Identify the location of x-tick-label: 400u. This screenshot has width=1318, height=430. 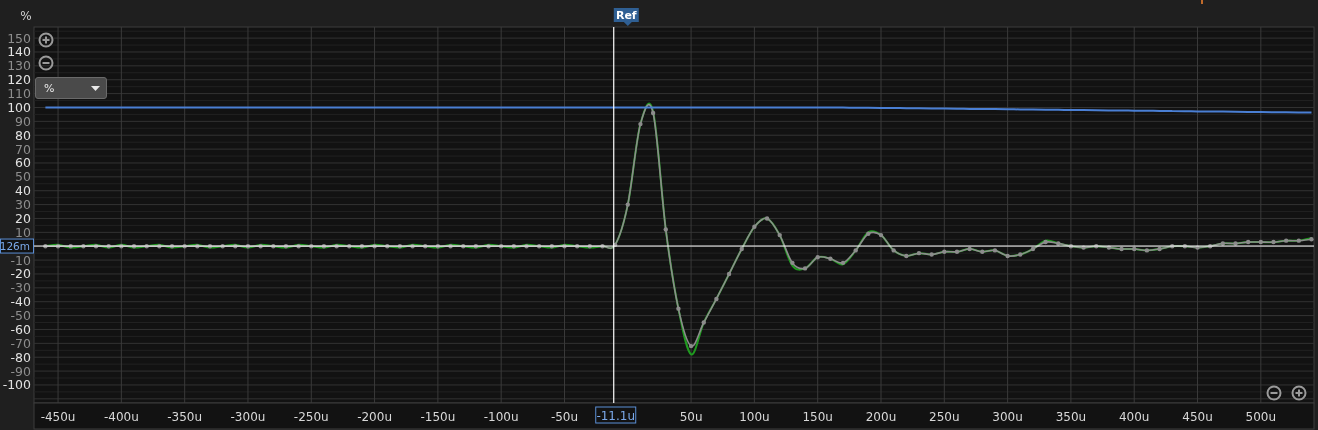
(1134, 417).